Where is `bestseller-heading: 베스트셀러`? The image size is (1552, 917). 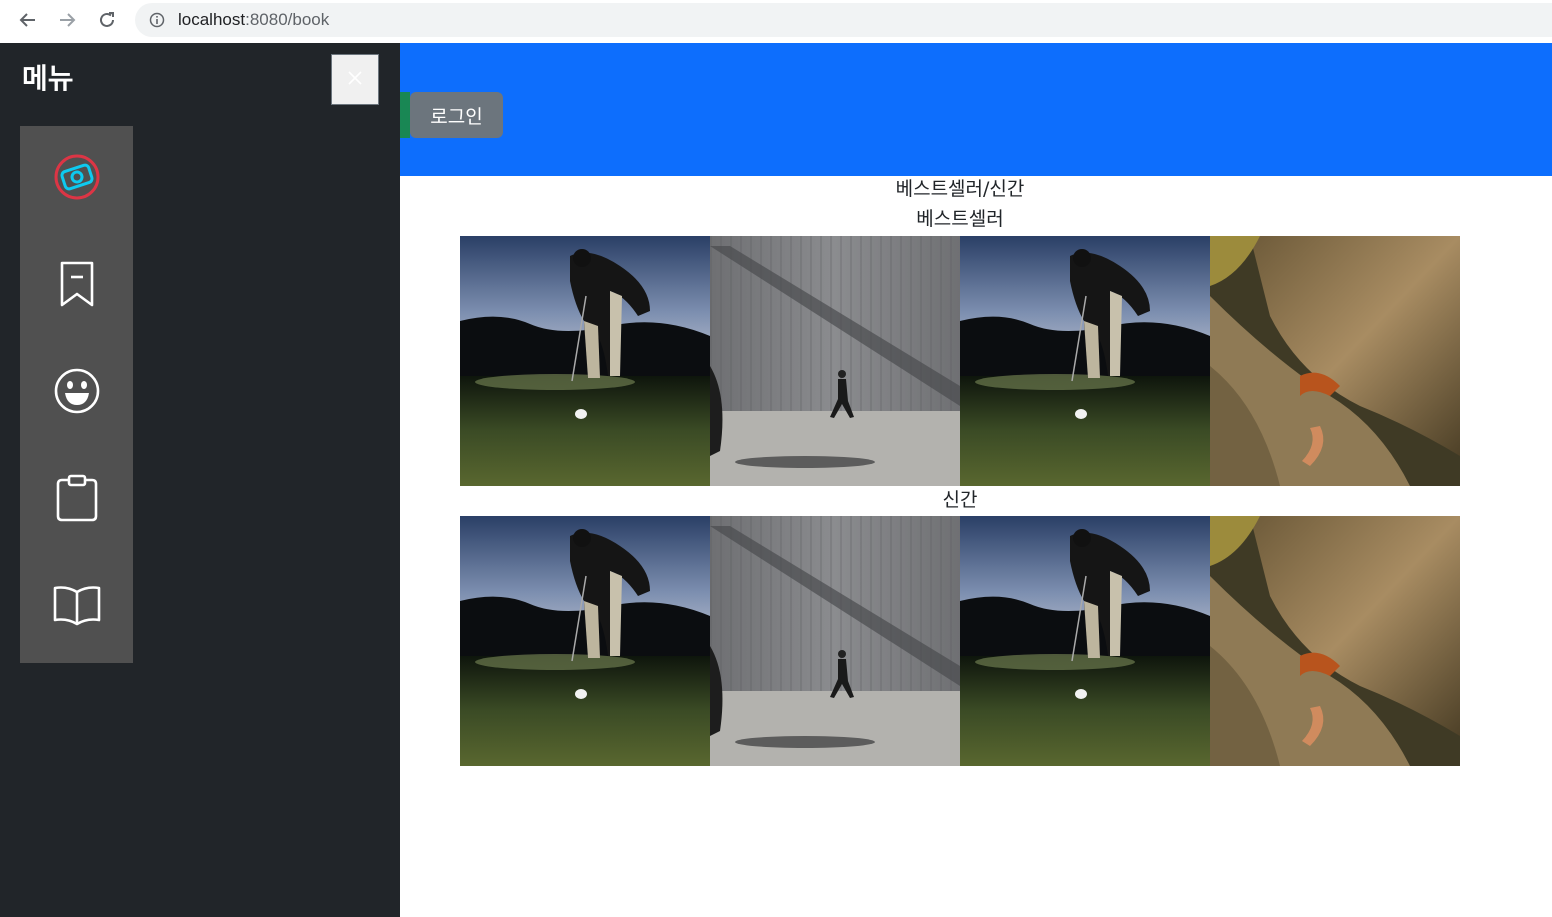
bestseller-heading: 베스트셀러 is located at coordinates (960, 219).